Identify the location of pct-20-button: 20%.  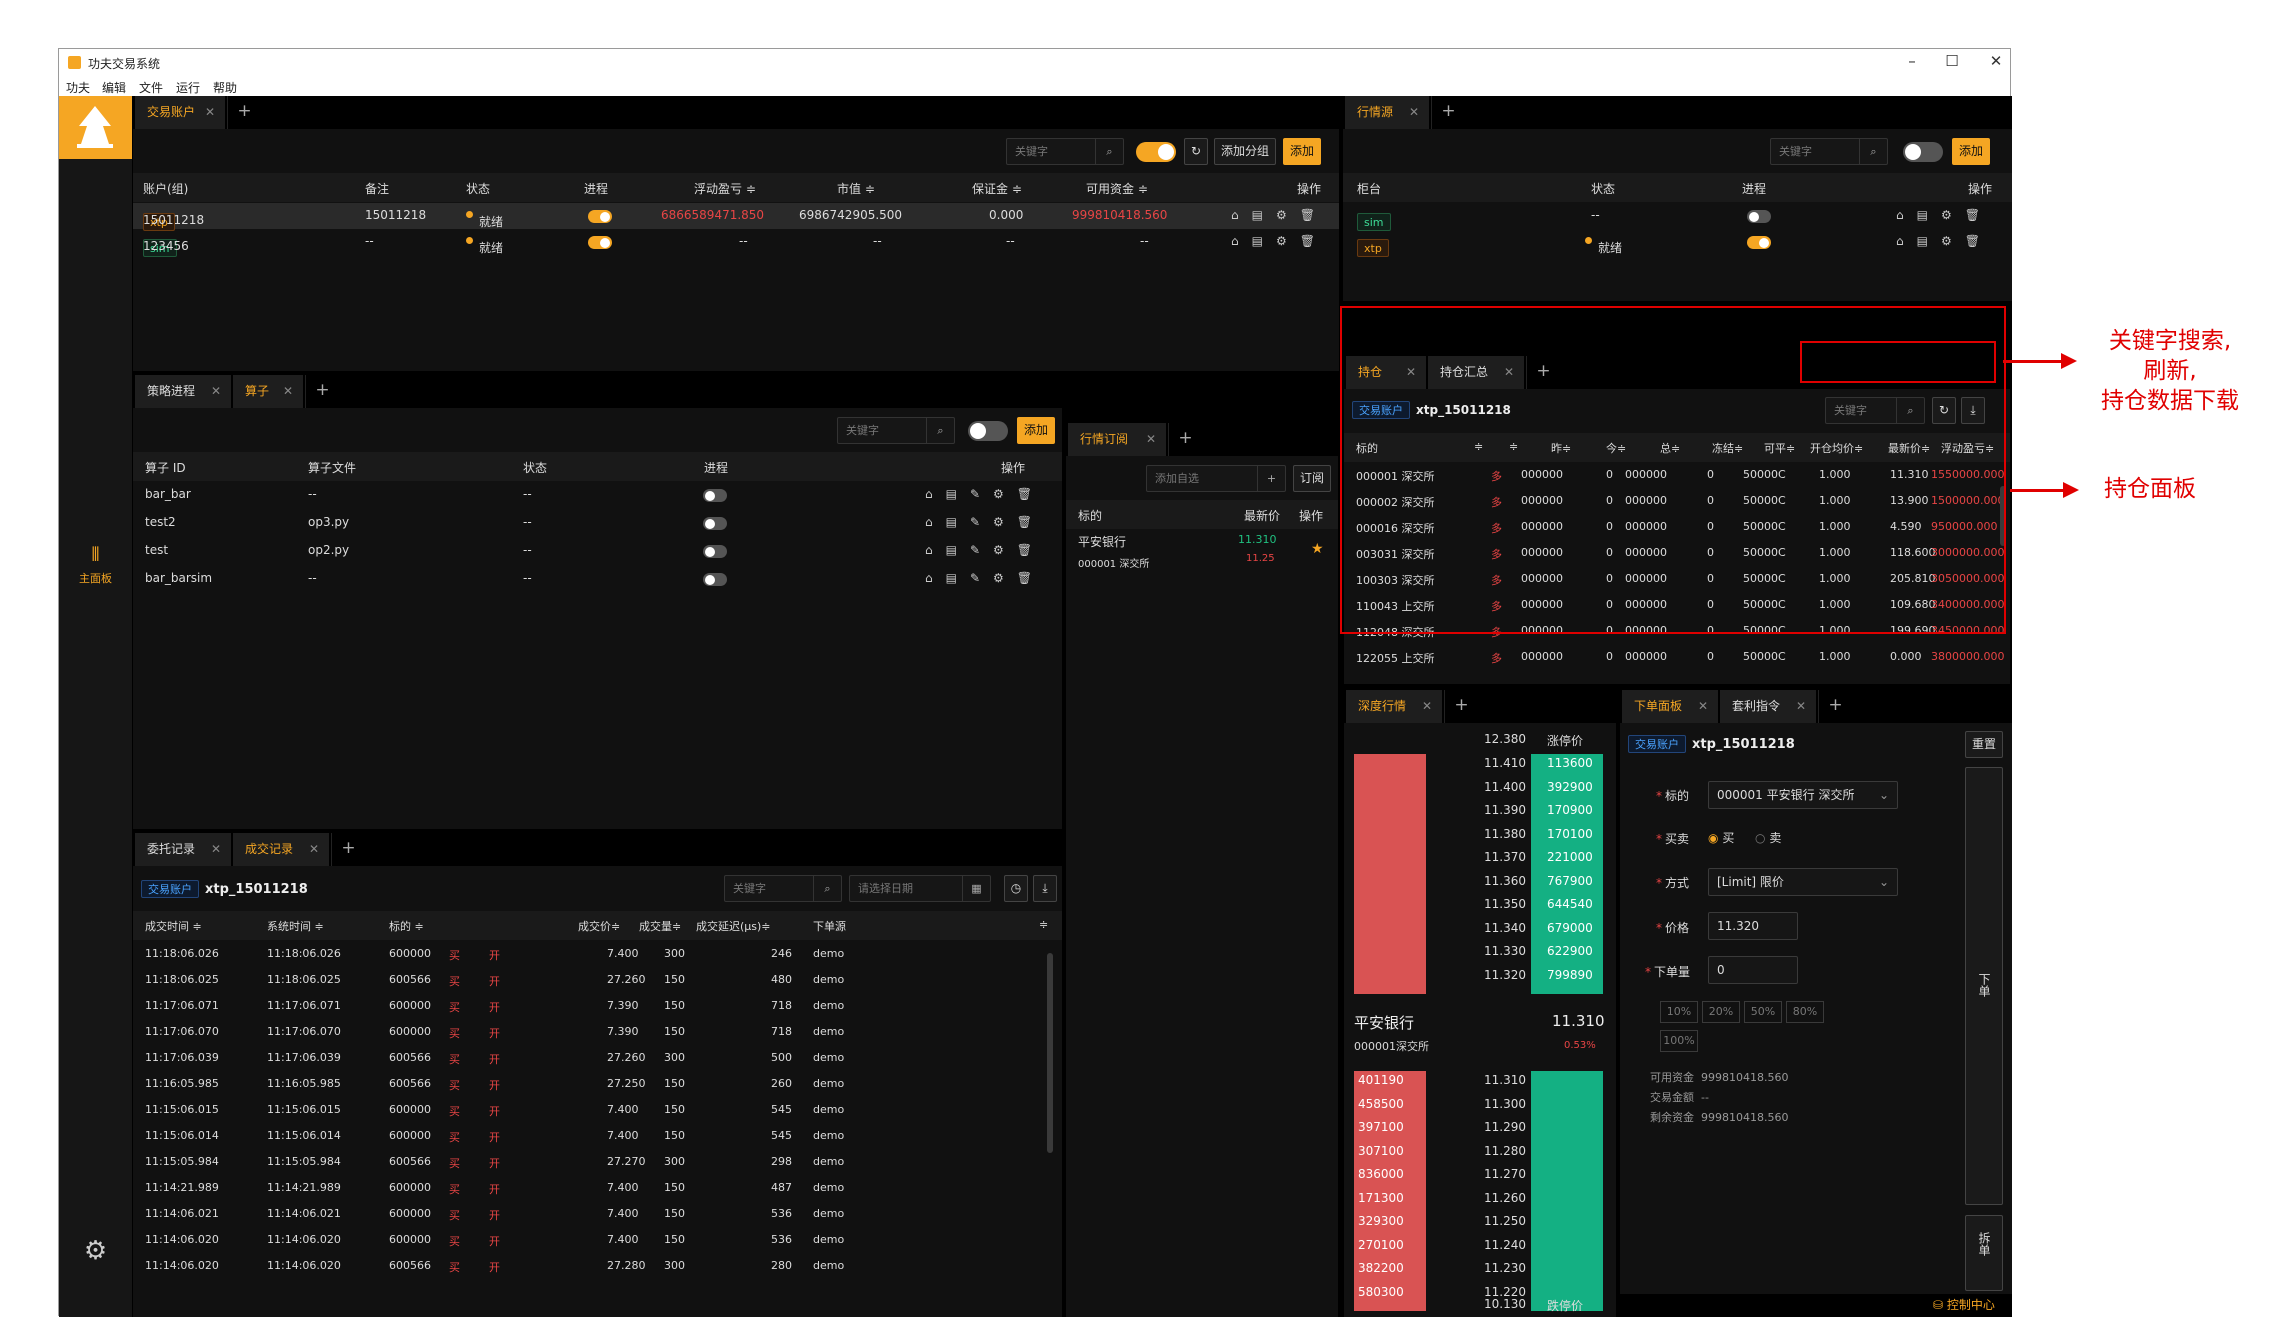
(1721, 1012).